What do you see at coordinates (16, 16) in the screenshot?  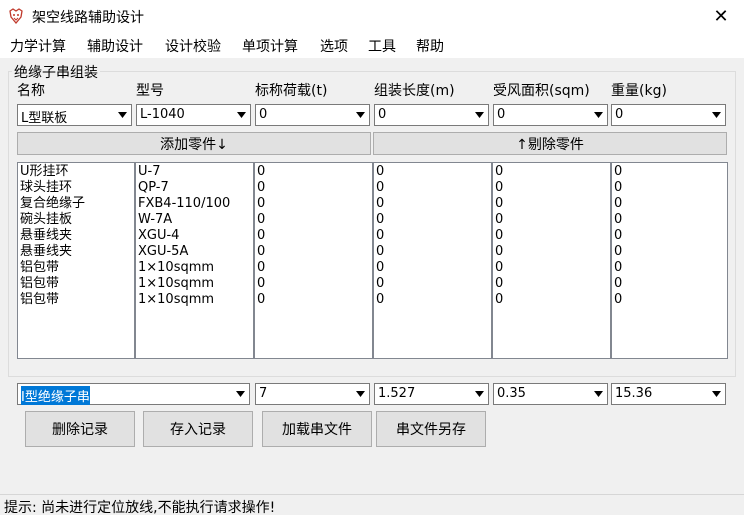 I see `app-logo-icon` at bounding box center [16, 16].